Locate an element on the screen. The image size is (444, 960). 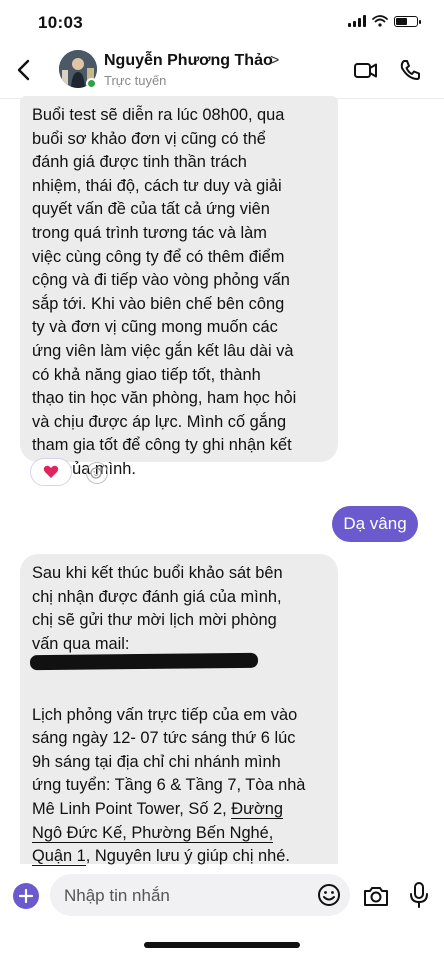
message-composer is located at coordinates (222, 896).